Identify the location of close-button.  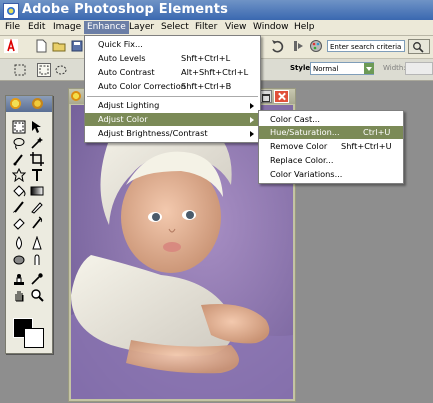
(281, 96).